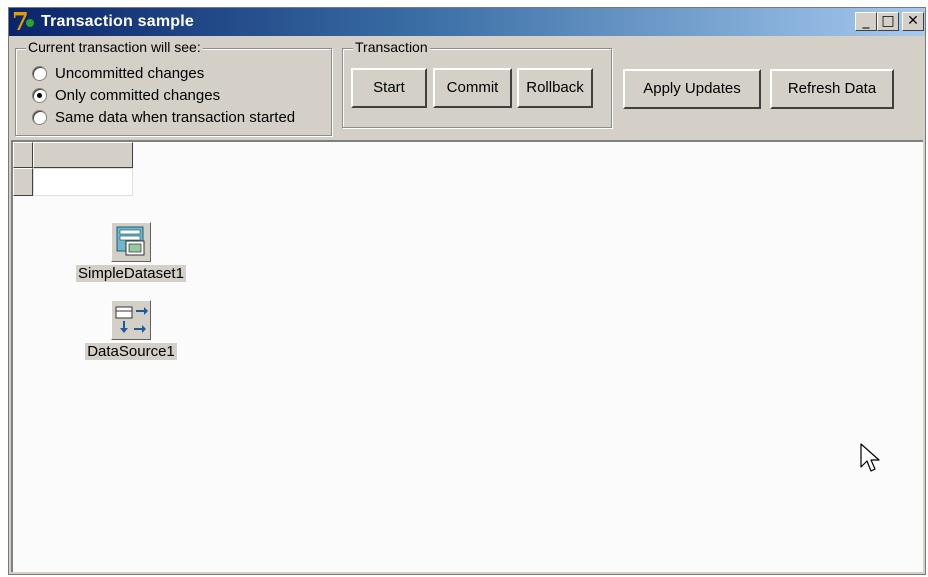 This screenshot has height=577, width=928. Describe the element at coordinates (131, 351) in the screenshot. I see `datasource-label: DataSource1` at that location.